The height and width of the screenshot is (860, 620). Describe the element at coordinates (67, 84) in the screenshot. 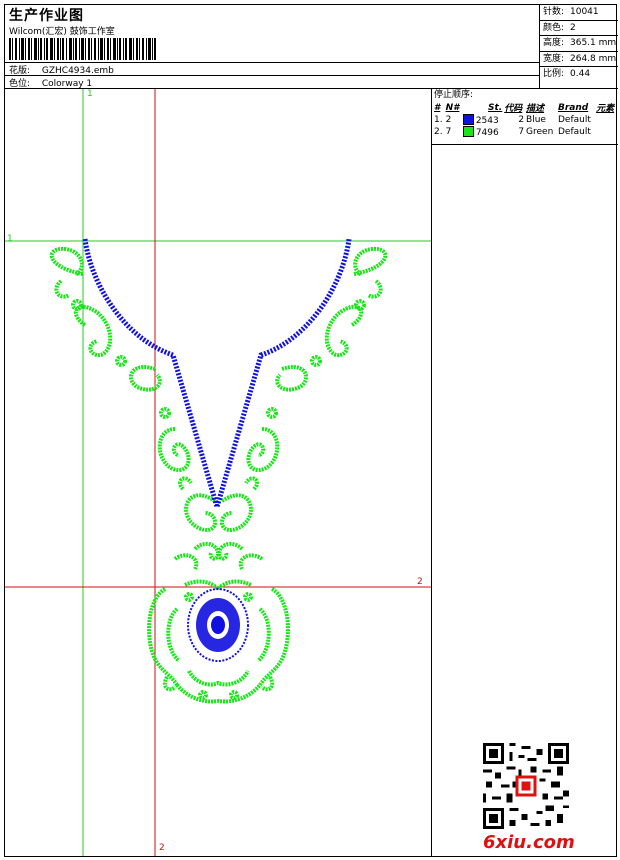

I see `colorway-value: Colorway 1` at that location.